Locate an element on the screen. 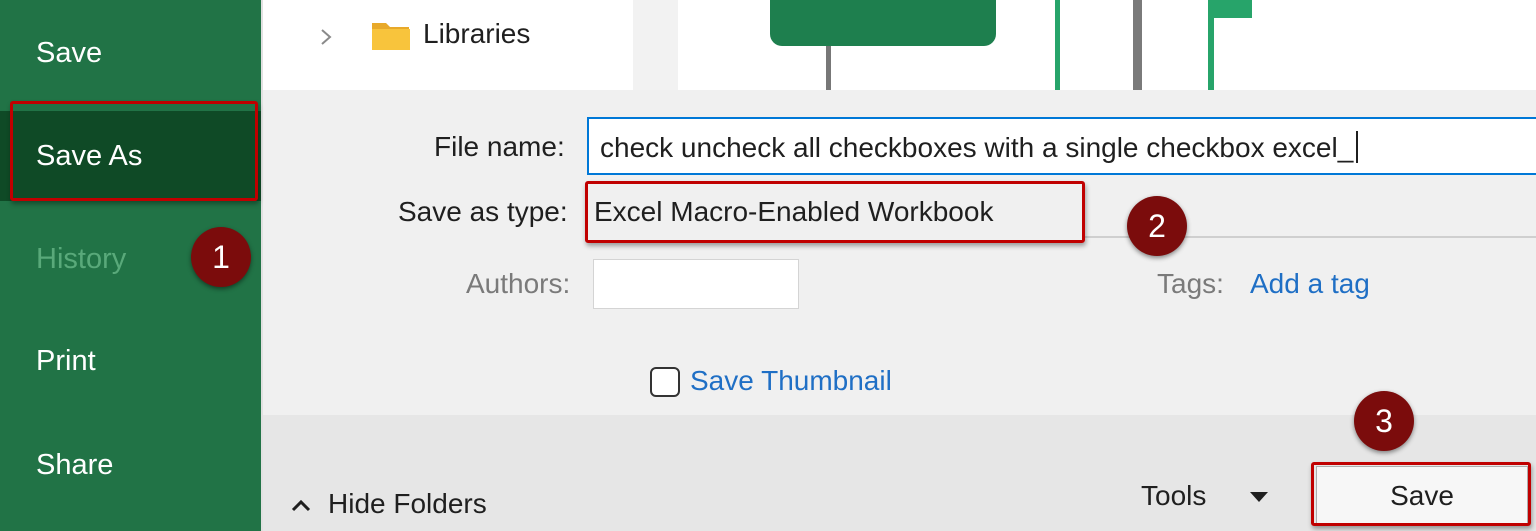 Image resolution: width=1536 pixels, height=531 pixels. sidebar-item-share: Share is located at coordinates (130, 465).